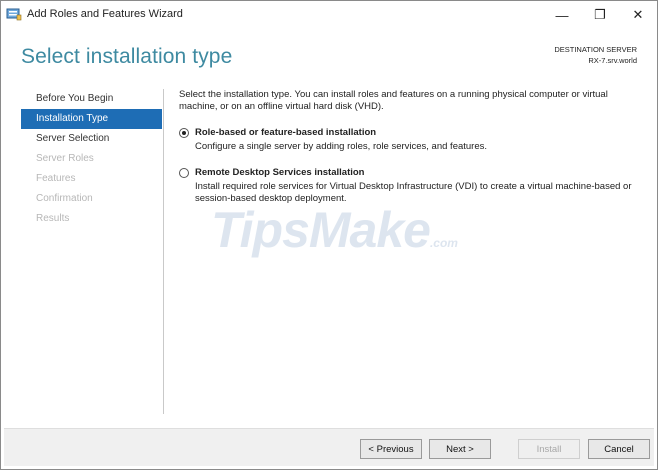  Describe the element at coordinates (391, 449) in the screenshot. I see `previous-button: < Previous` at that location.